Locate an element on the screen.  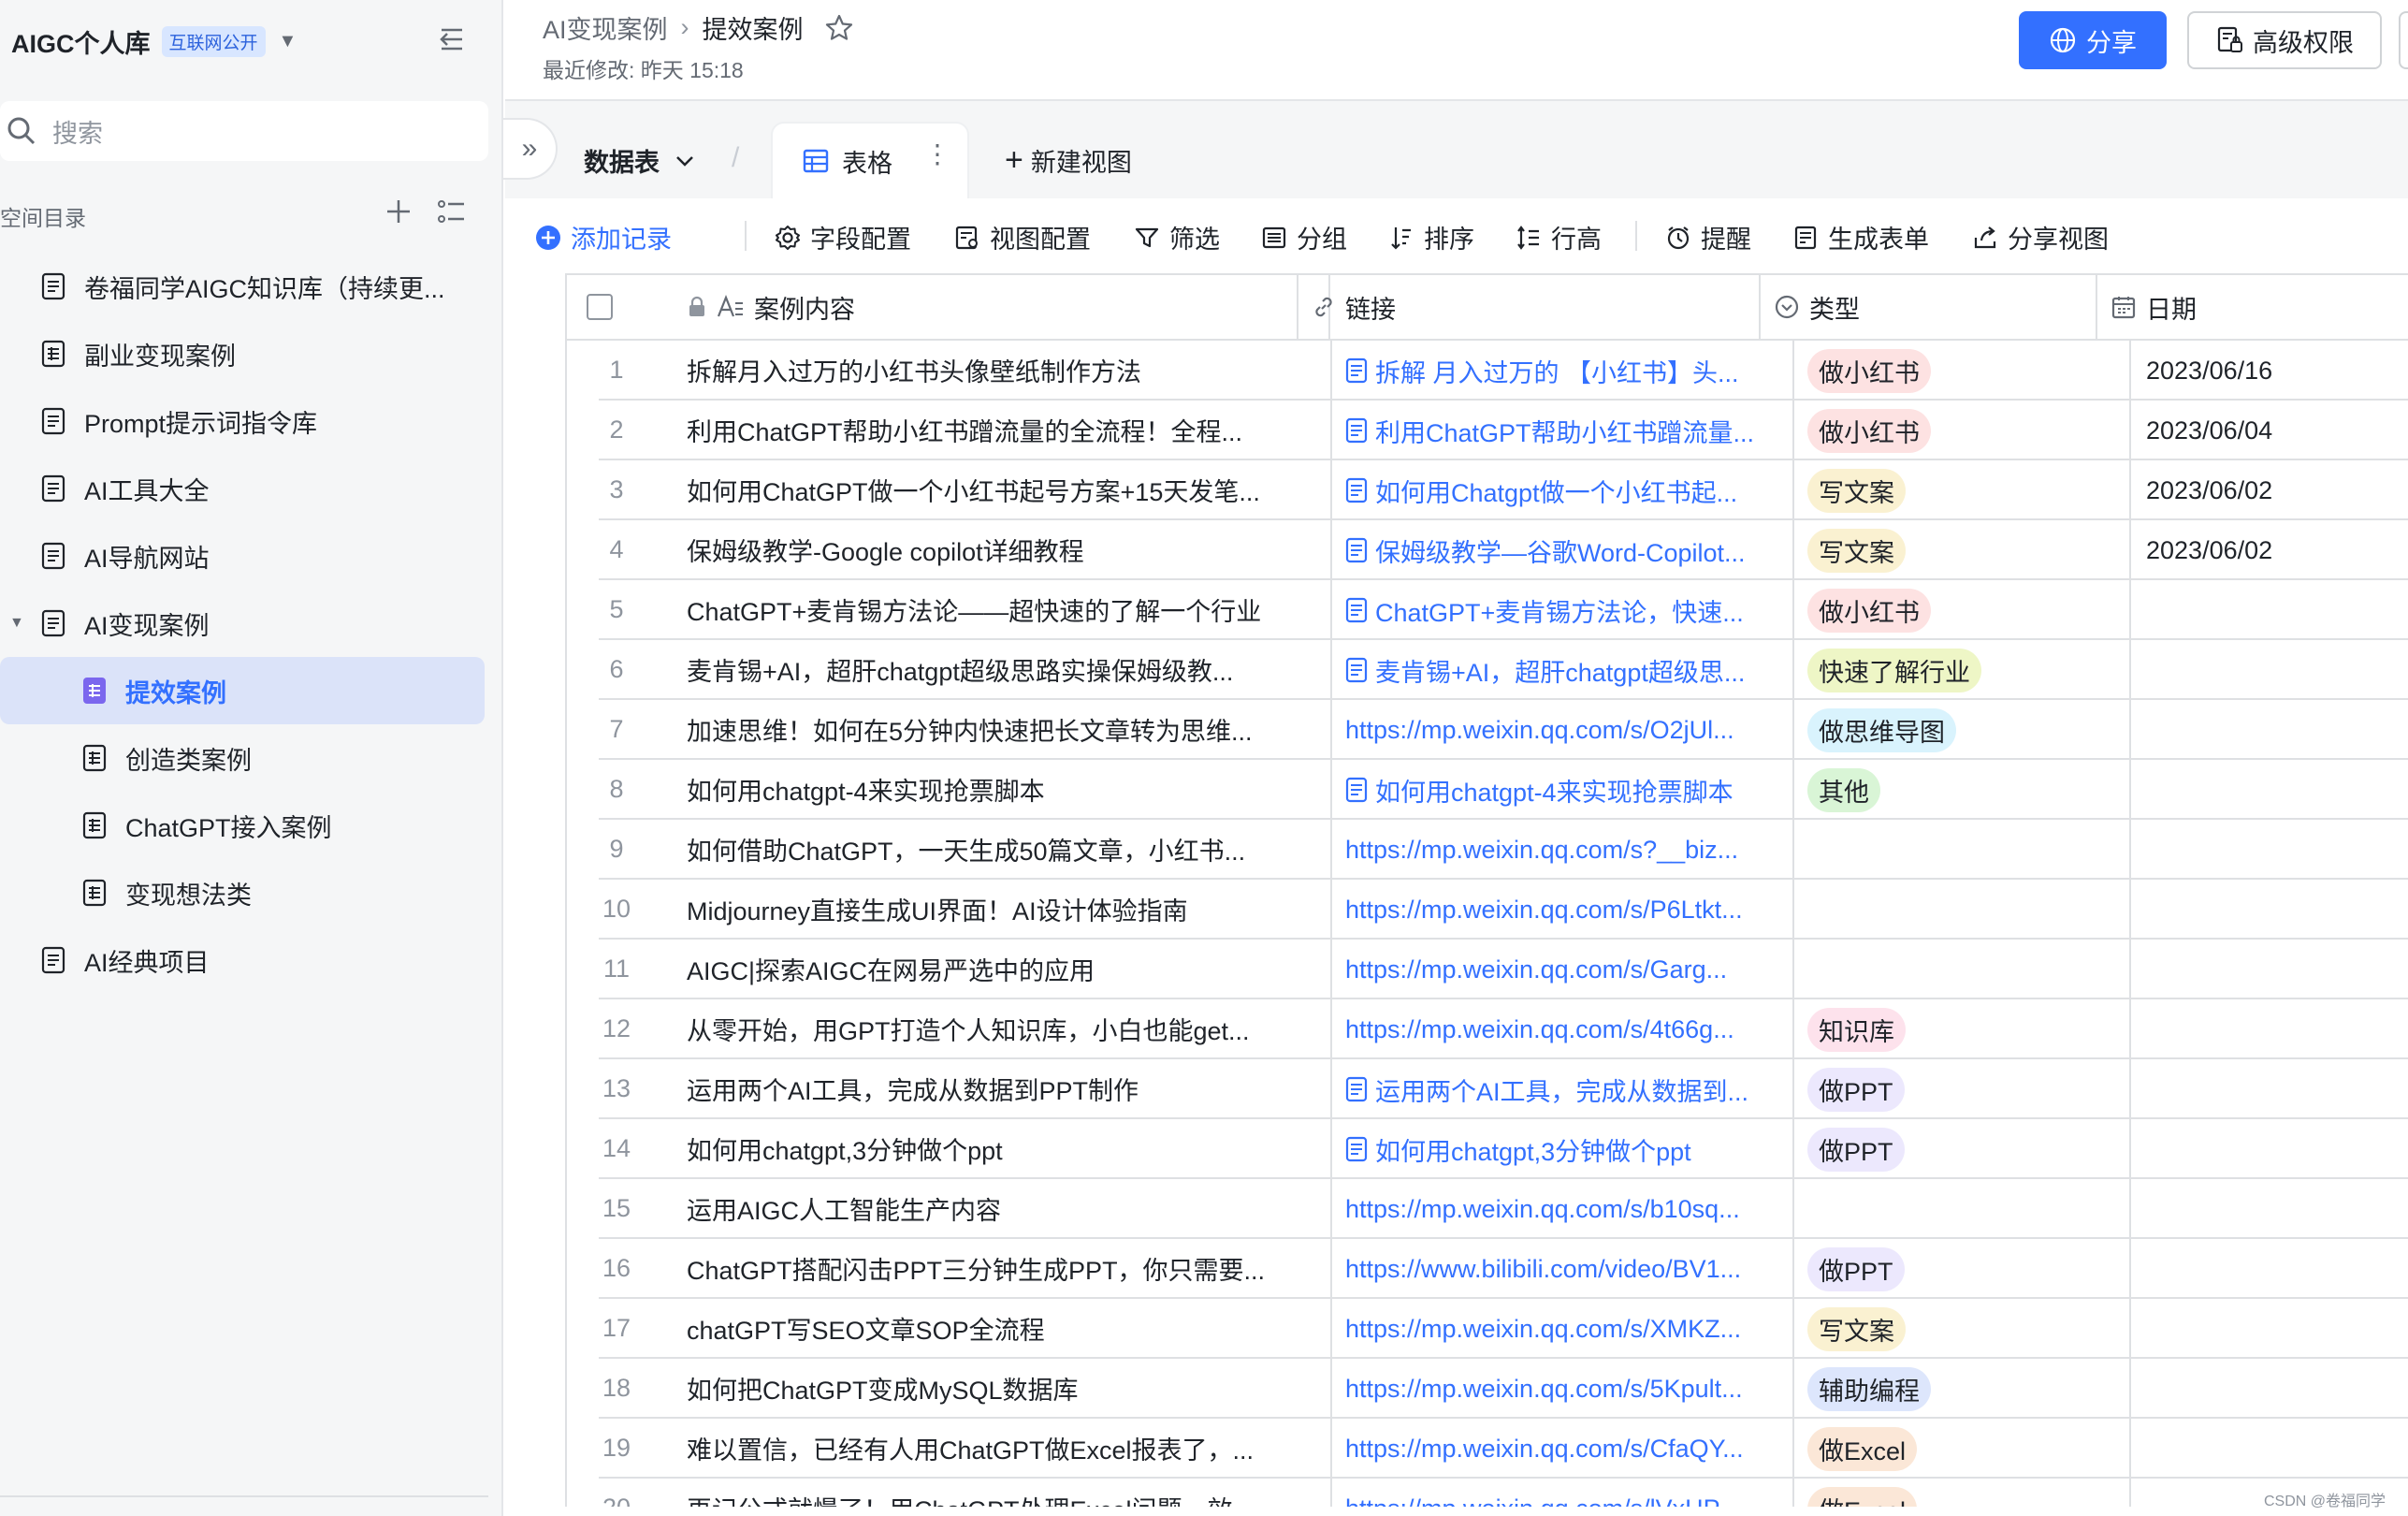
column-header-title: 案例内容 is located at coordinates (1009, 307).